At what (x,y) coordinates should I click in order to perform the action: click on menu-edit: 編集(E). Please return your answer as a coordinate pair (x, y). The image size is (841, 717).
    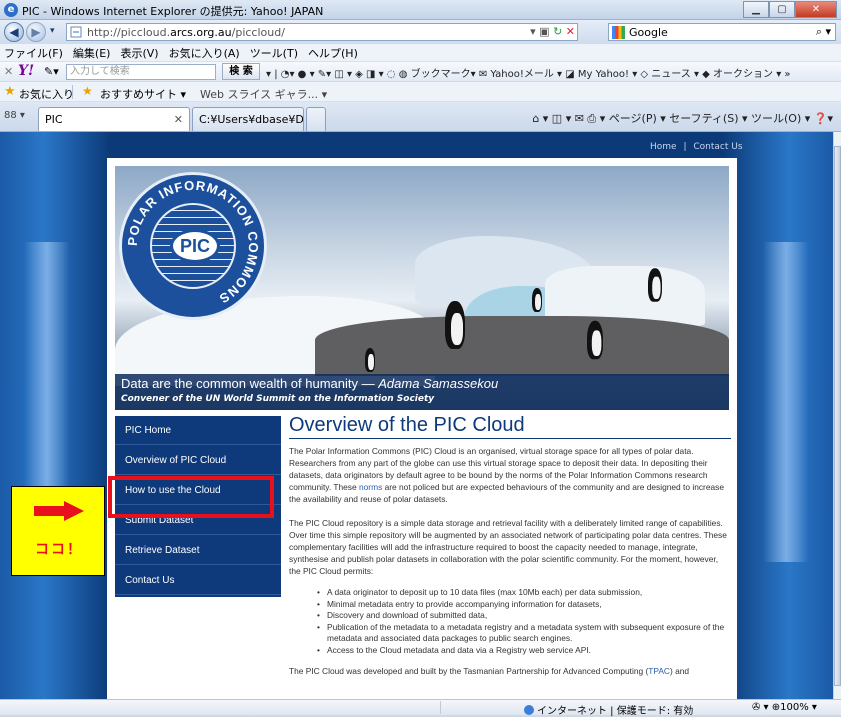
    Looking at the image, I should click on (92, 53).